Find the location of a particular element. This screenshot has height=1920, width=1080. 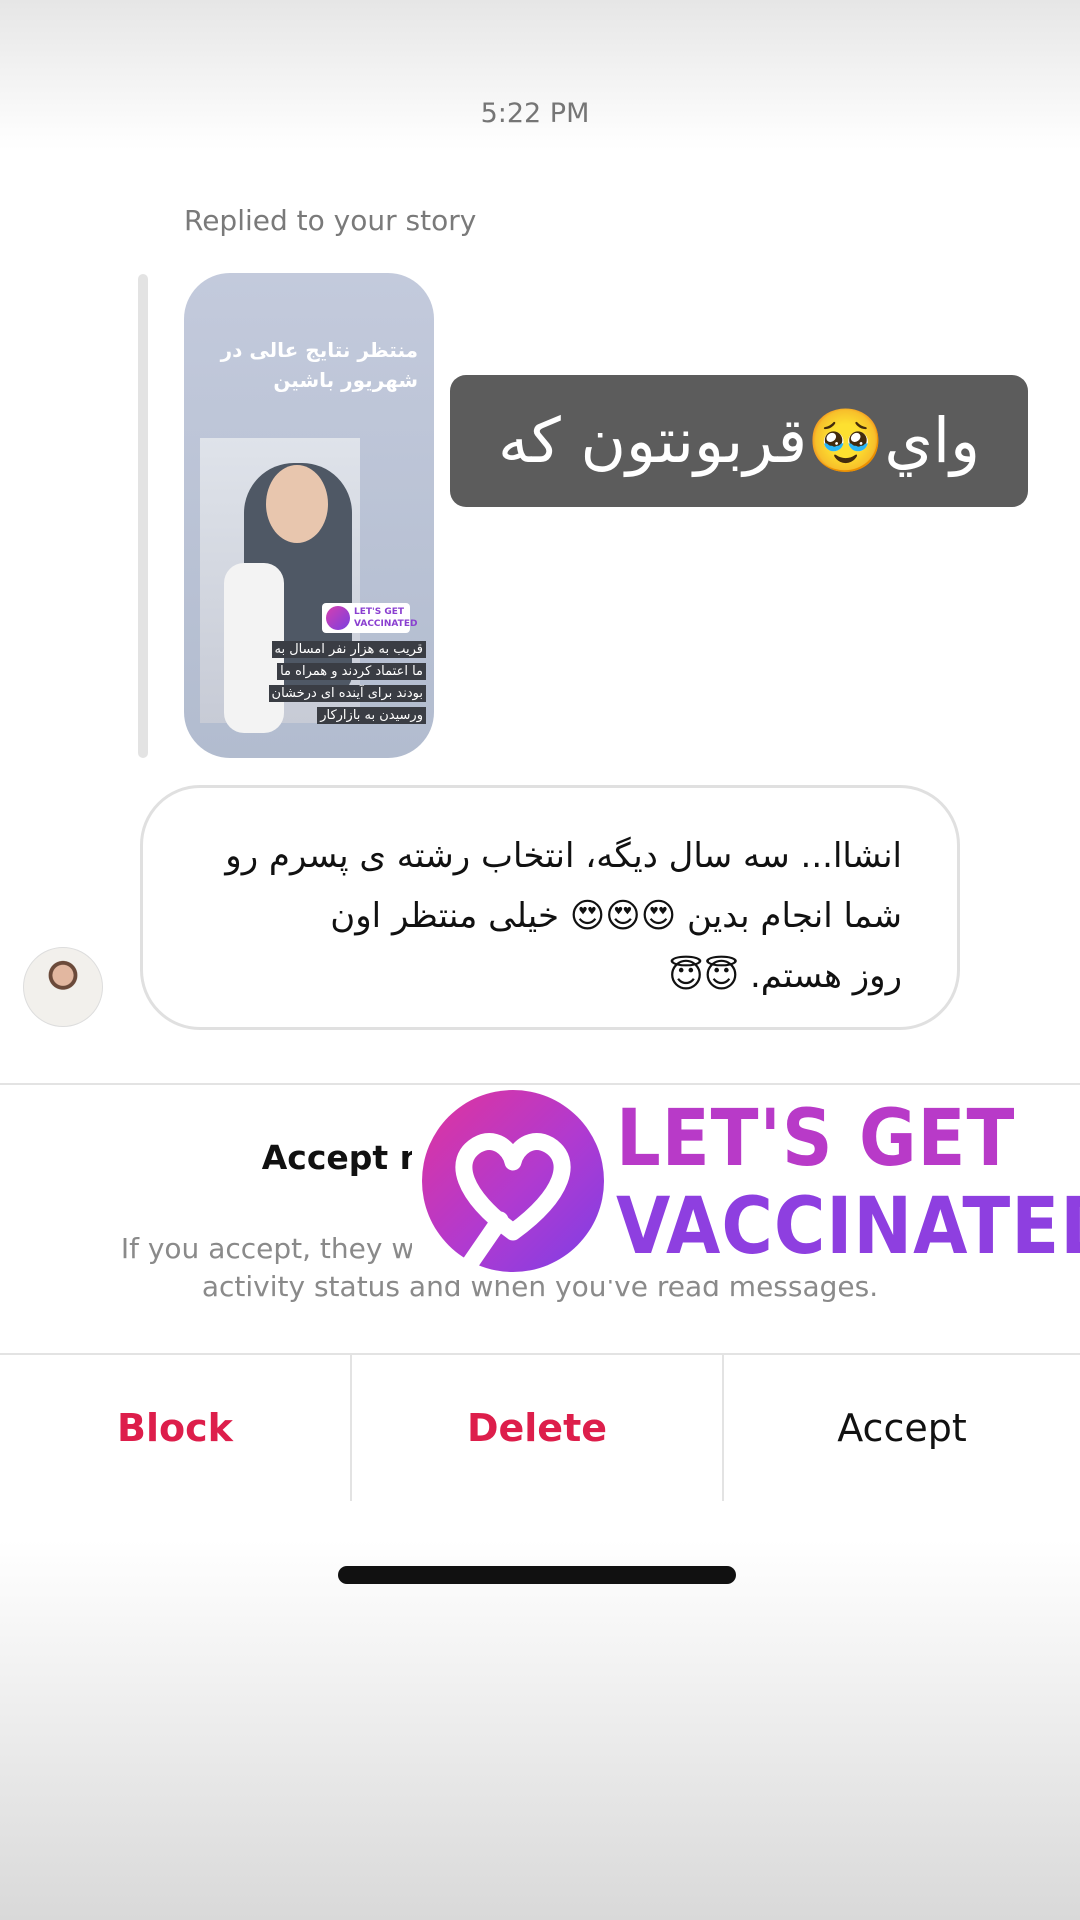

vaccinated-heart-badge is located at coordinates (513, 1183).